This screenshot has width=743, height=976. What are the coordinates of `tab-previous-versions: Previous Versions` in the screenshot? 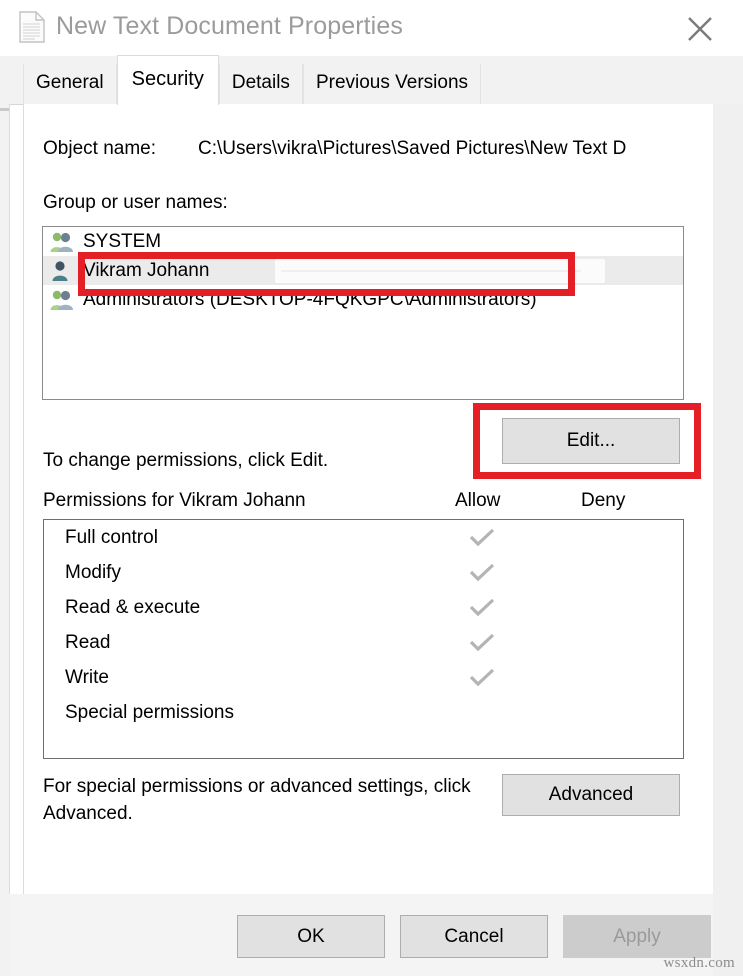 It's located at (392, 84).